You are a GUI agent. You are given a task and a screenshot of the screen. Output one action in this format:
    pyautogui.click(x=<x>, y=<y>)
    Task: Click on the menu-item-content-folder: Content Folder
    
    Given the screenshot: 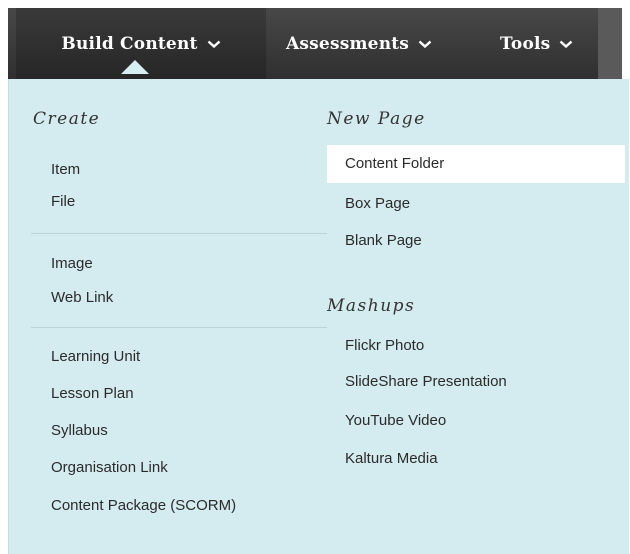 What is the action you would take?
    pyautogui.click(x=394, y=163)
    